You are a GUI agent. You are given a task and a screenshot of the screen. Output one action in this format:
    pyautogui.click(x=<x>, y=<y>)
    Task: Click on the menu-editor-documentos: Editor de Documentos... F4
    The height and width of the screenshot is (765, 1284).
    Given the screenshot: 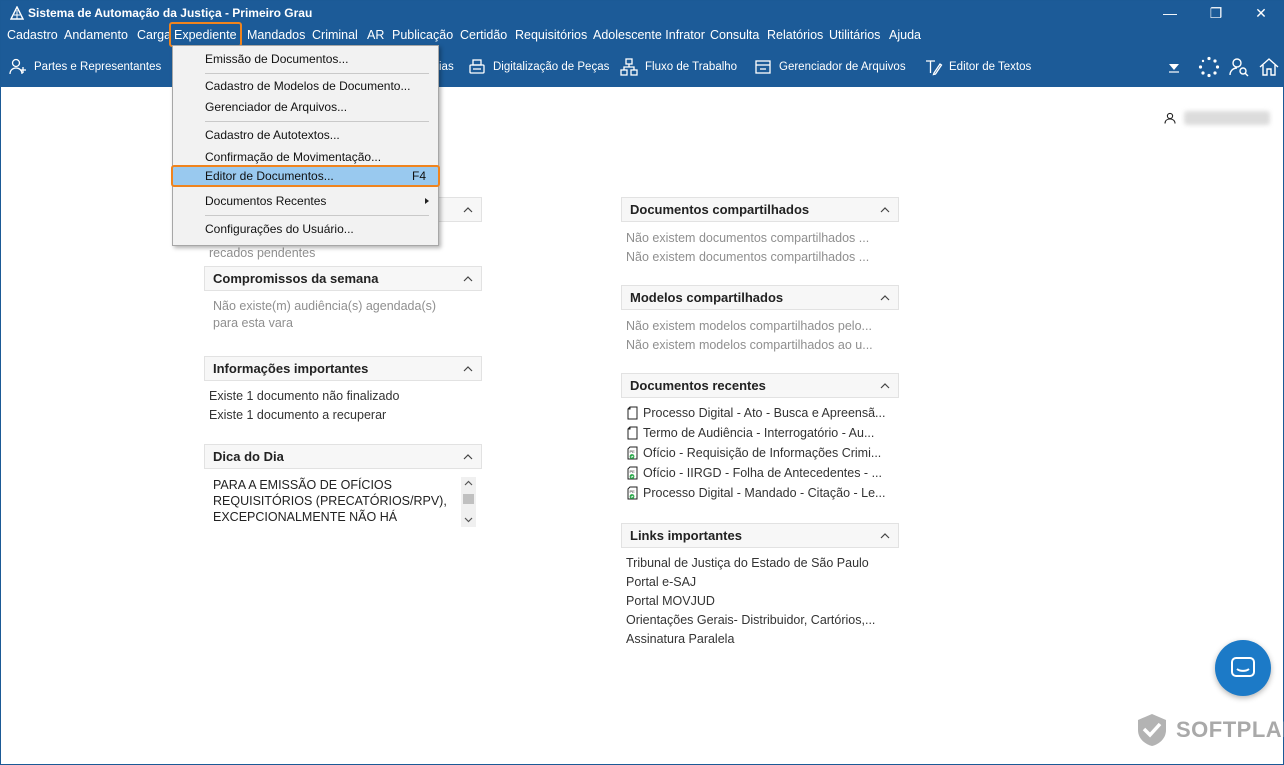 What is the action you would take?
    pyautogui.click(x=305, y=176)
    